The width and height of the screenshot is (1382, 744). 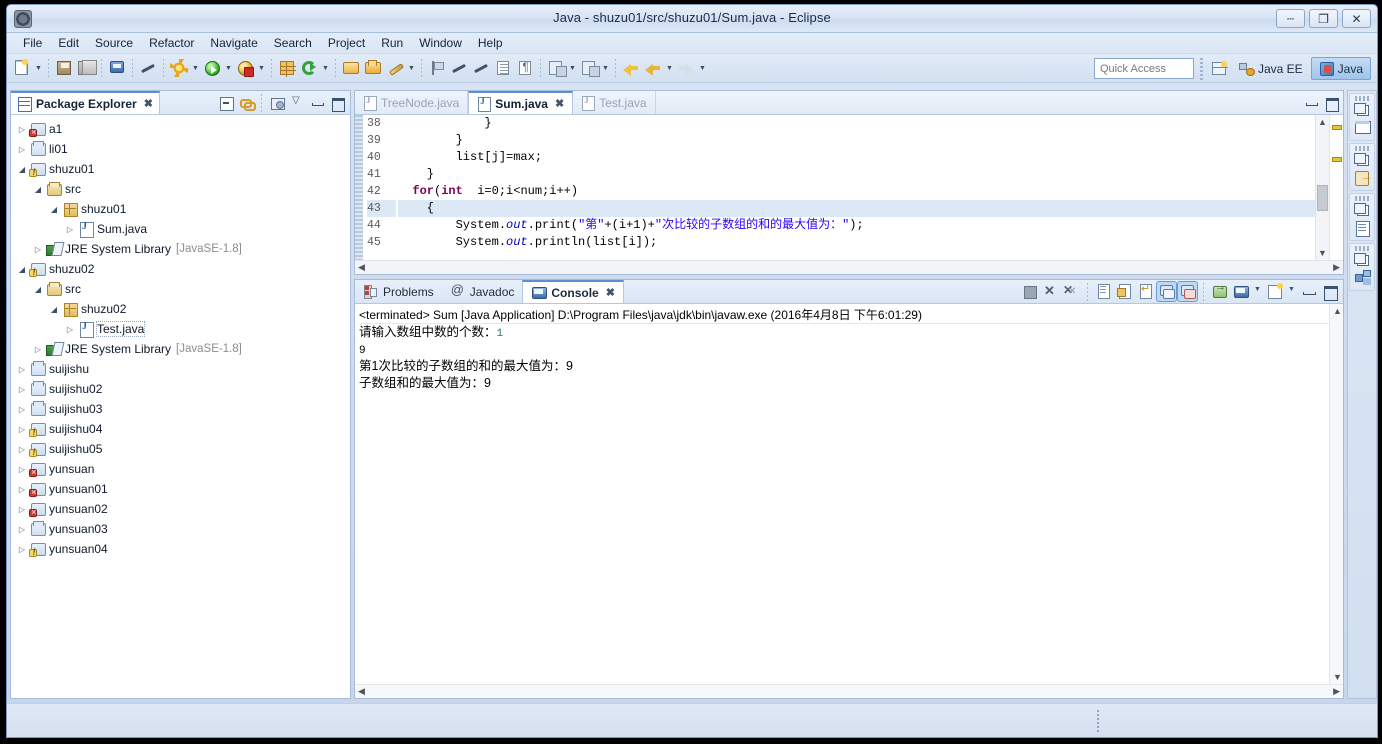 I want to click on open-task-icon, so click(x=503, y=68).